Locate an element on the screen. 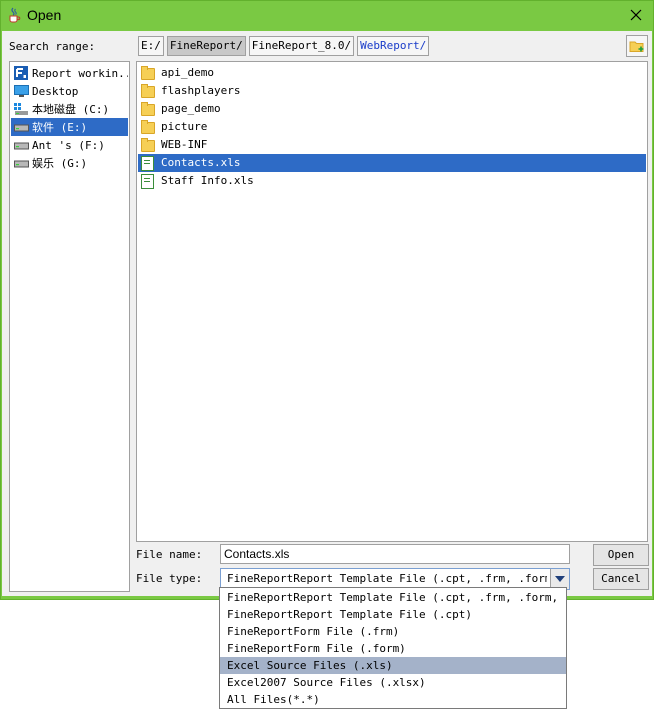  file-name-label: File name: is located at coordinates (169, 554).